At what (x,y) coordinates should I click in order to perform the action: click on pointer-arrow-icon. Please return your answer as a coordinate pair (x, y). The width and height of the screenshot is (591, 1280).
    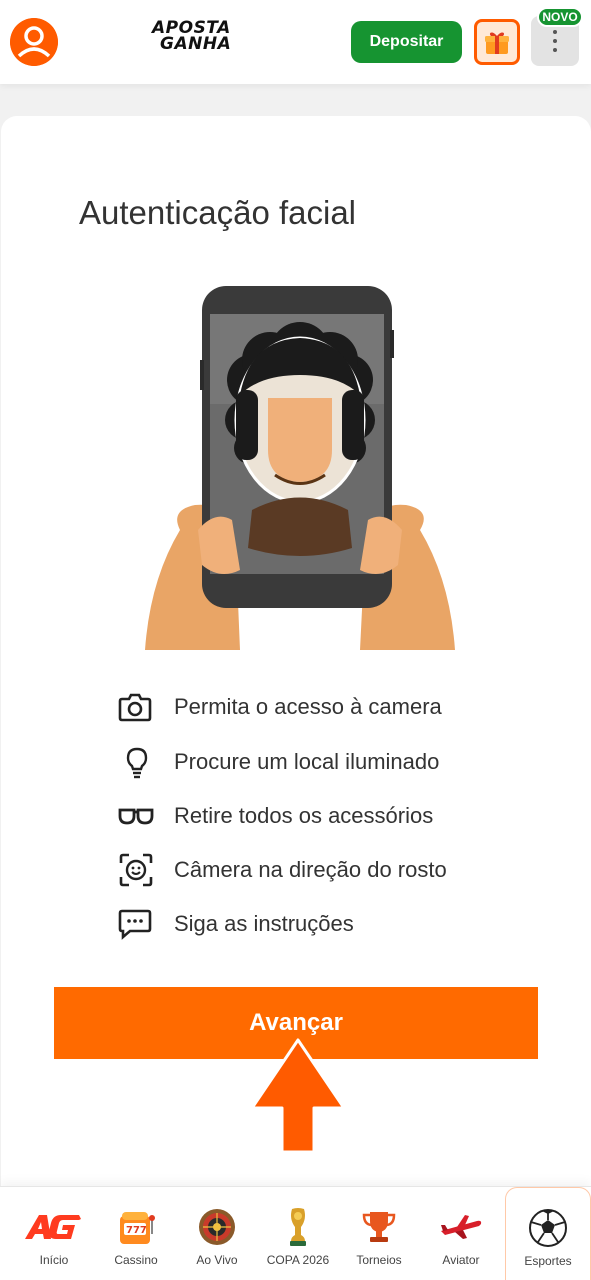
    Looking at the image, I should click on (298, 1096).